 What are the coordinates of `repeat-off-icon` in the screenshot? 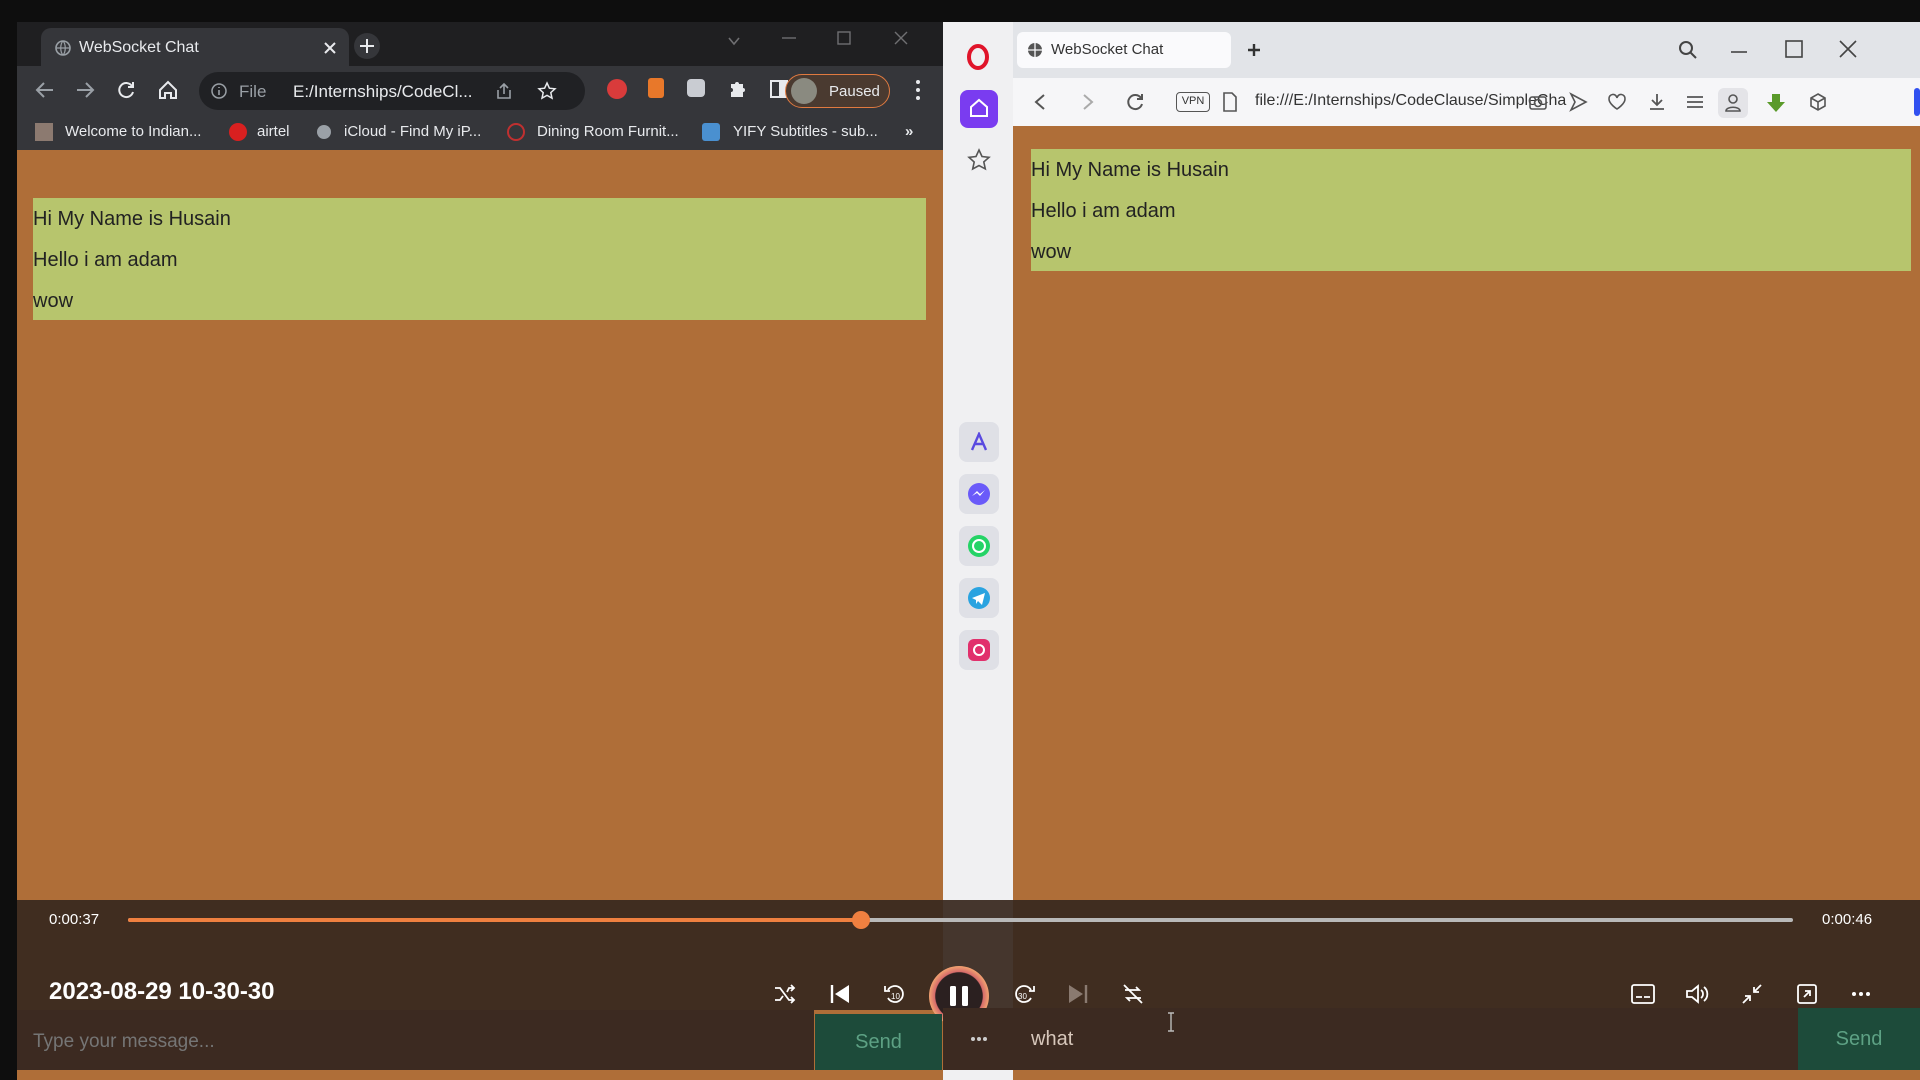 It's located at (1133, 994).